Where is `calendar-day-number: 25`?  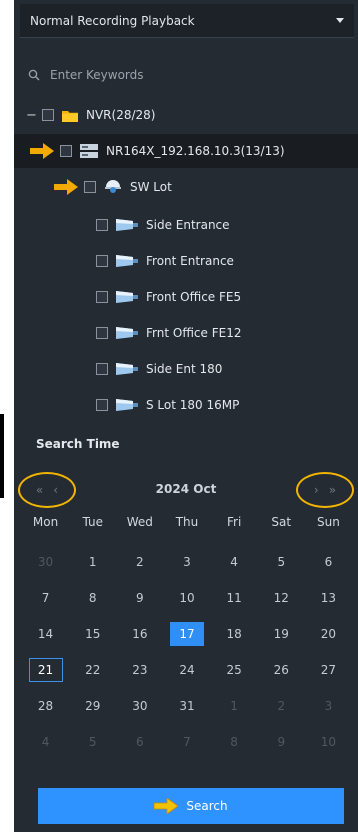
calendar-day-number: 25 is located at coordinates (234, 670).